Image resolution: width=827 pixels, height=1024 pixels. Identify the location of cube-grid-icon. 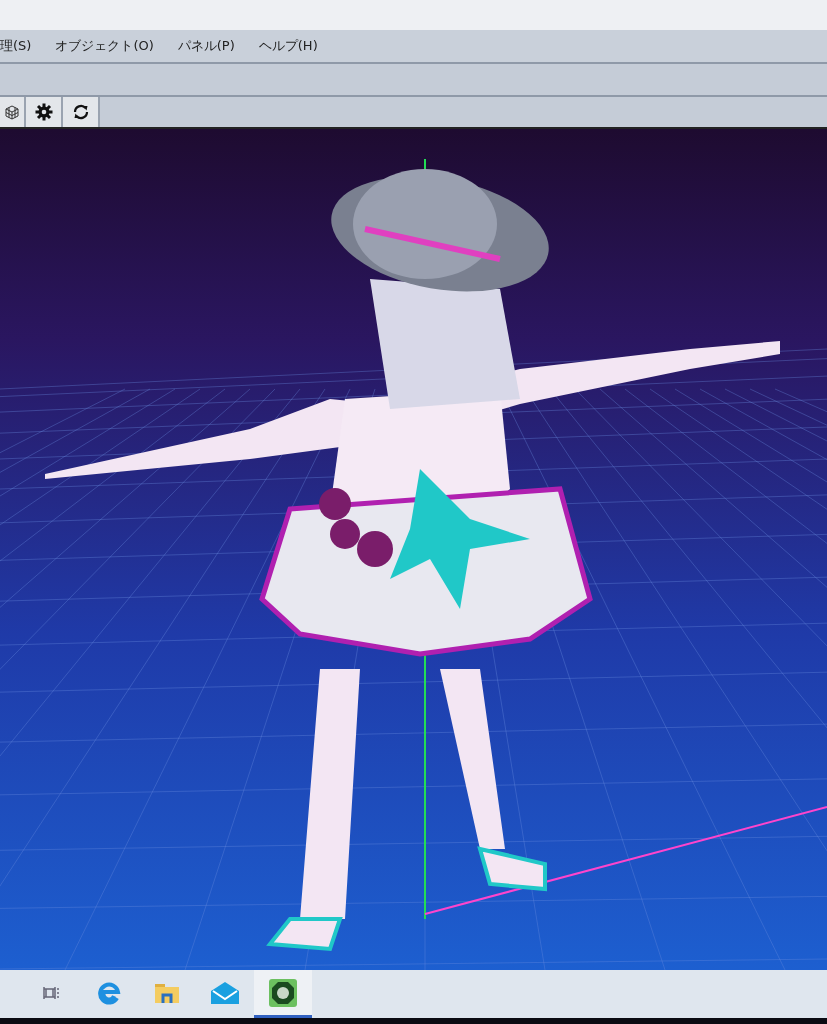
(12, 112).